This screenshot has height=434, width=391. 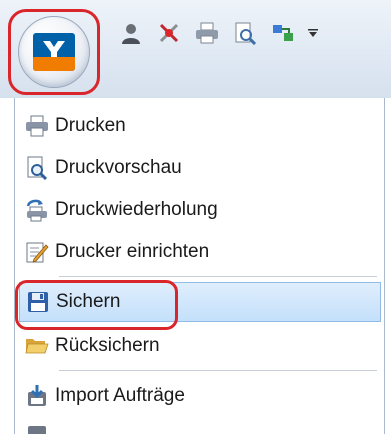 I want to click on floppy-disk-icon, so click(x=38, y=302).